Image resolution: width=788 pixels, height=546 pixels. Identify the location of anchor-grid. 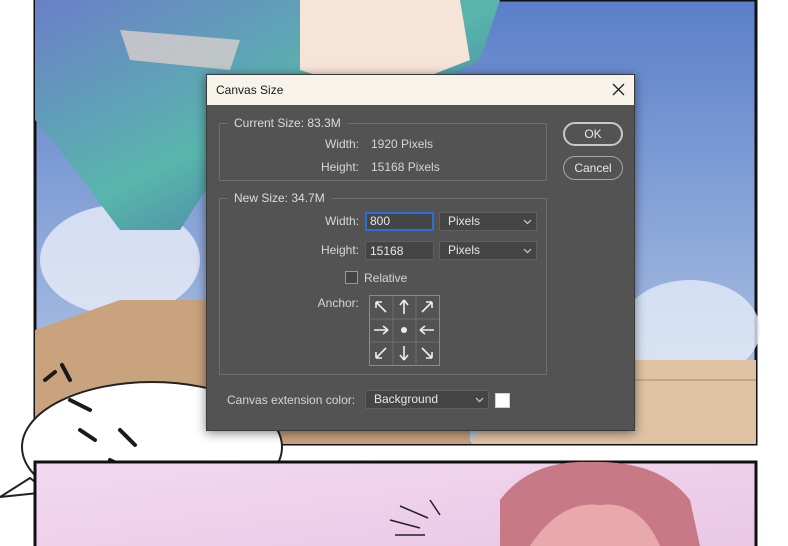
(404, 330).